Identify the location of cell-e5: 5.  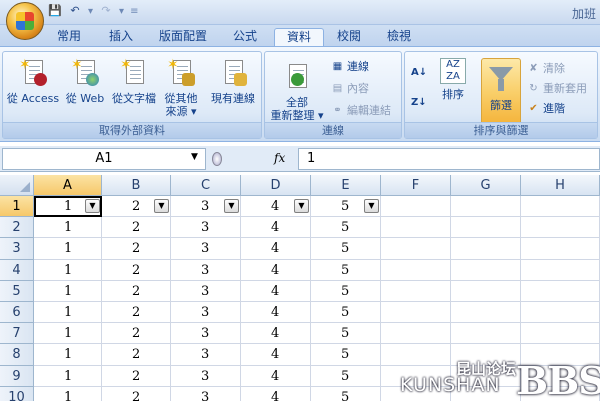
(346, 291).